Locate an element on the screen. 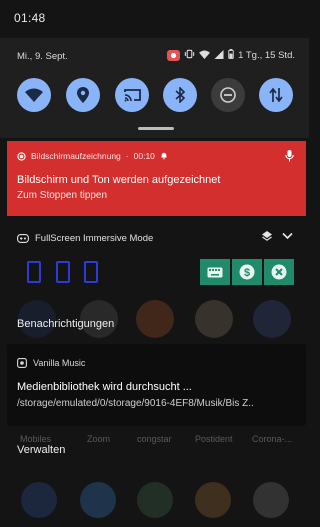 The width and height of the screenshot is (320, 527). fullscreen-app-name: FullScreen Immersive Mode is located at coordinates (94, 238).